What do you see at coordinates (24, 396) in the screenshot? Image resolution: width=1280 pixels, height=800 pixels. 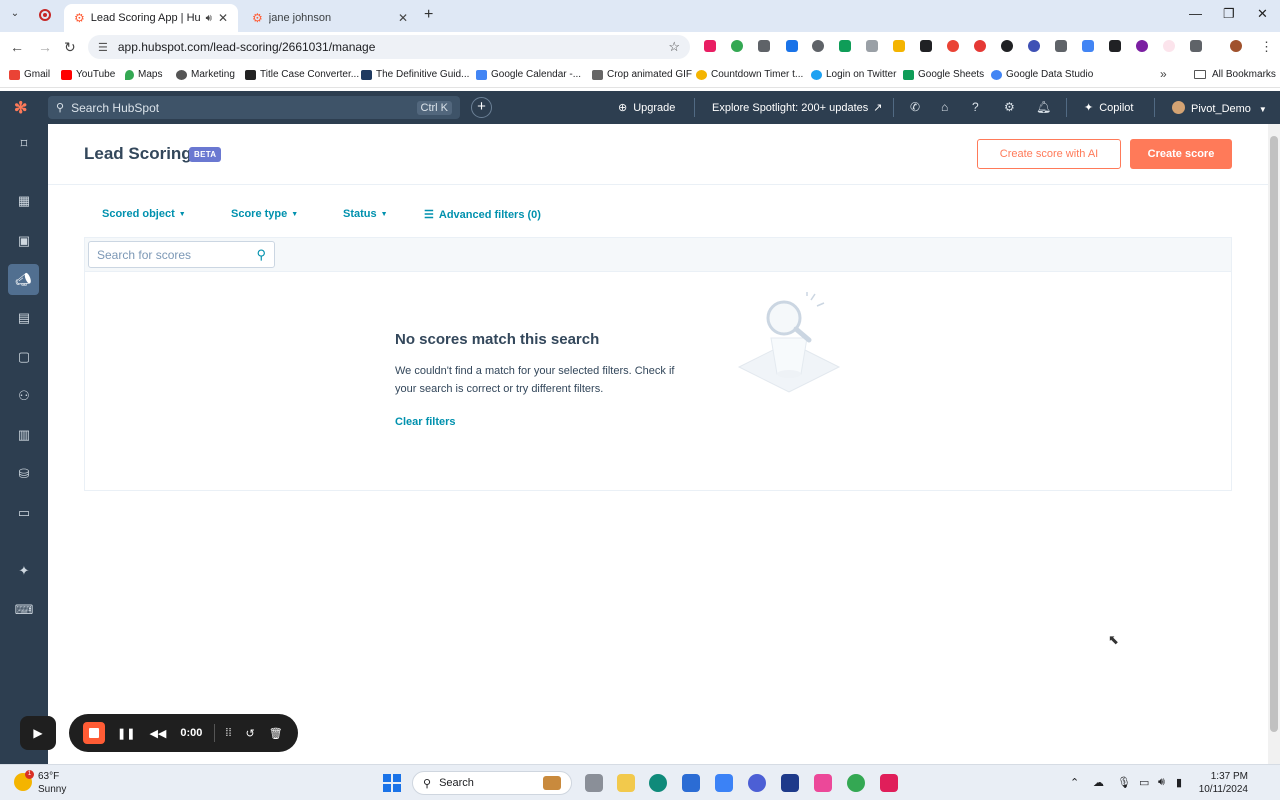 I see `automation-icon: ⚇` at bounding box center [24, 396].